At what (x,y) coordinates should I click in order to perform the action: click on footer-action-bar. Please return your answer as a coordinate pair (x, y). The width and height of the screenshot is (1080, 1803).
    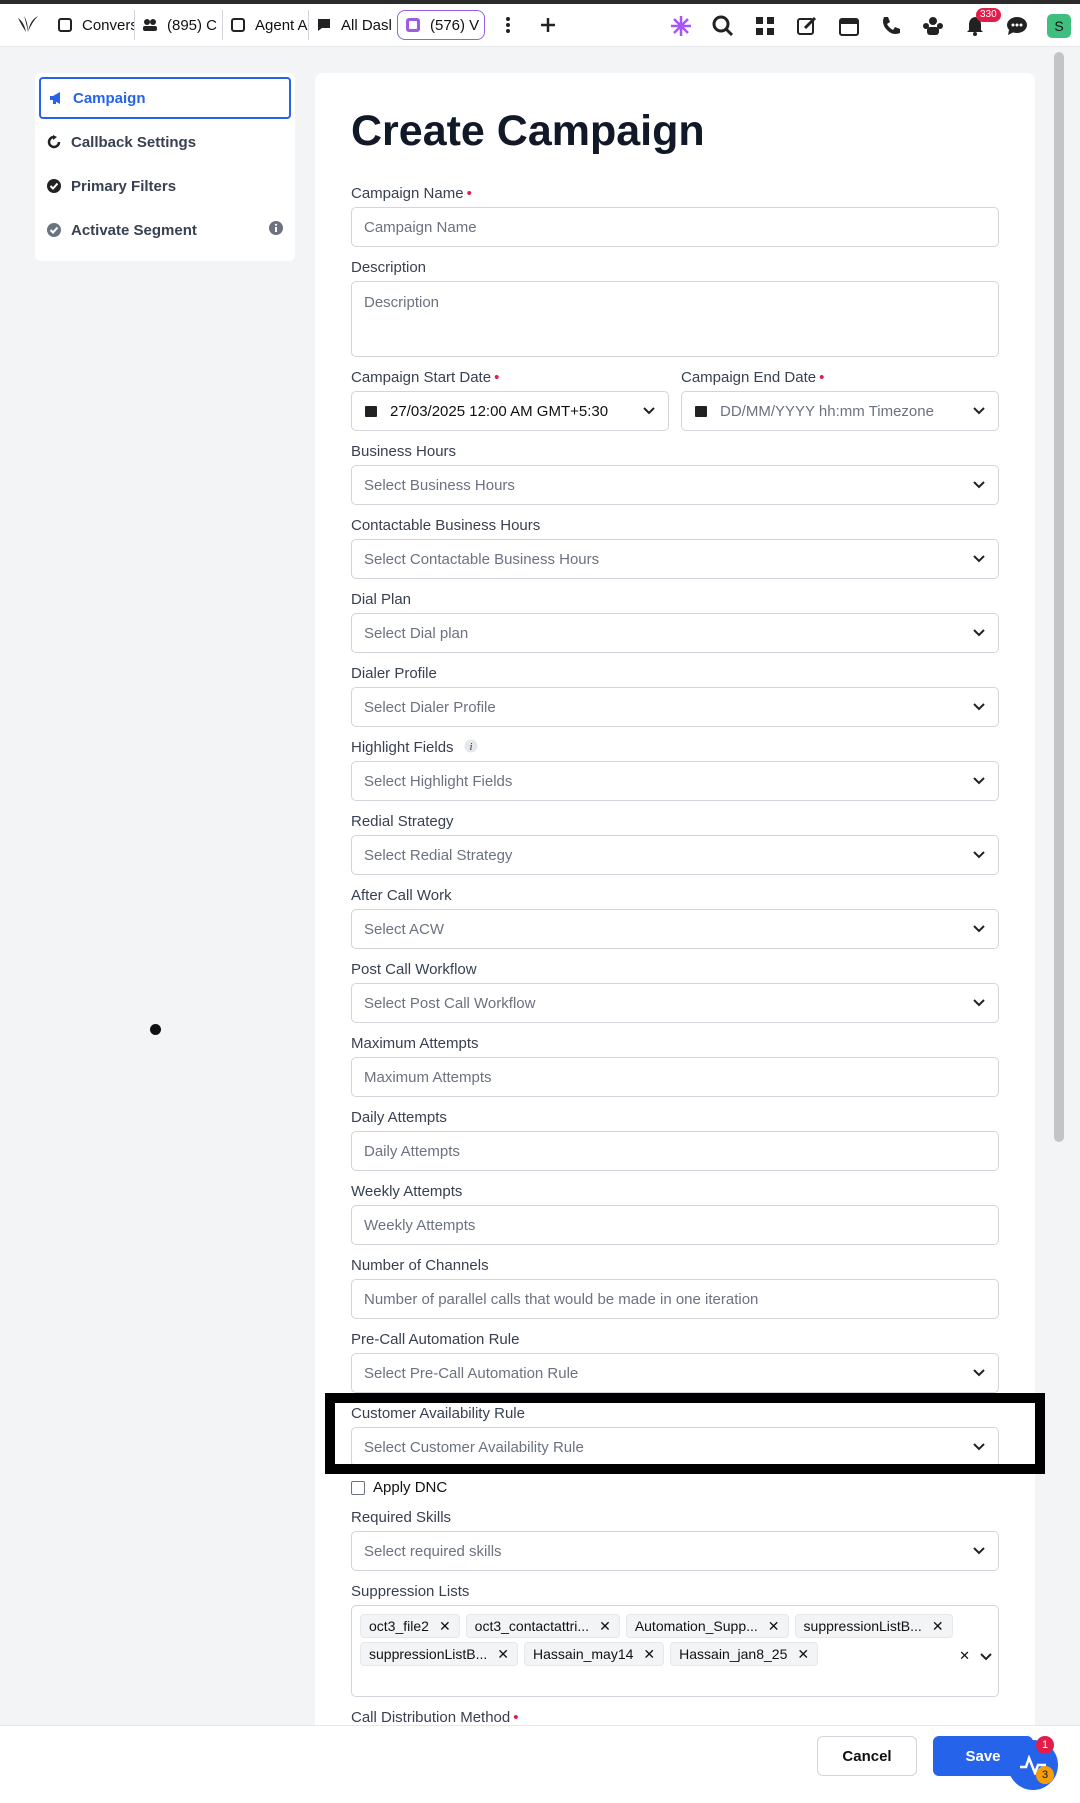
    Looking at the image, I should click on (540, 1764).